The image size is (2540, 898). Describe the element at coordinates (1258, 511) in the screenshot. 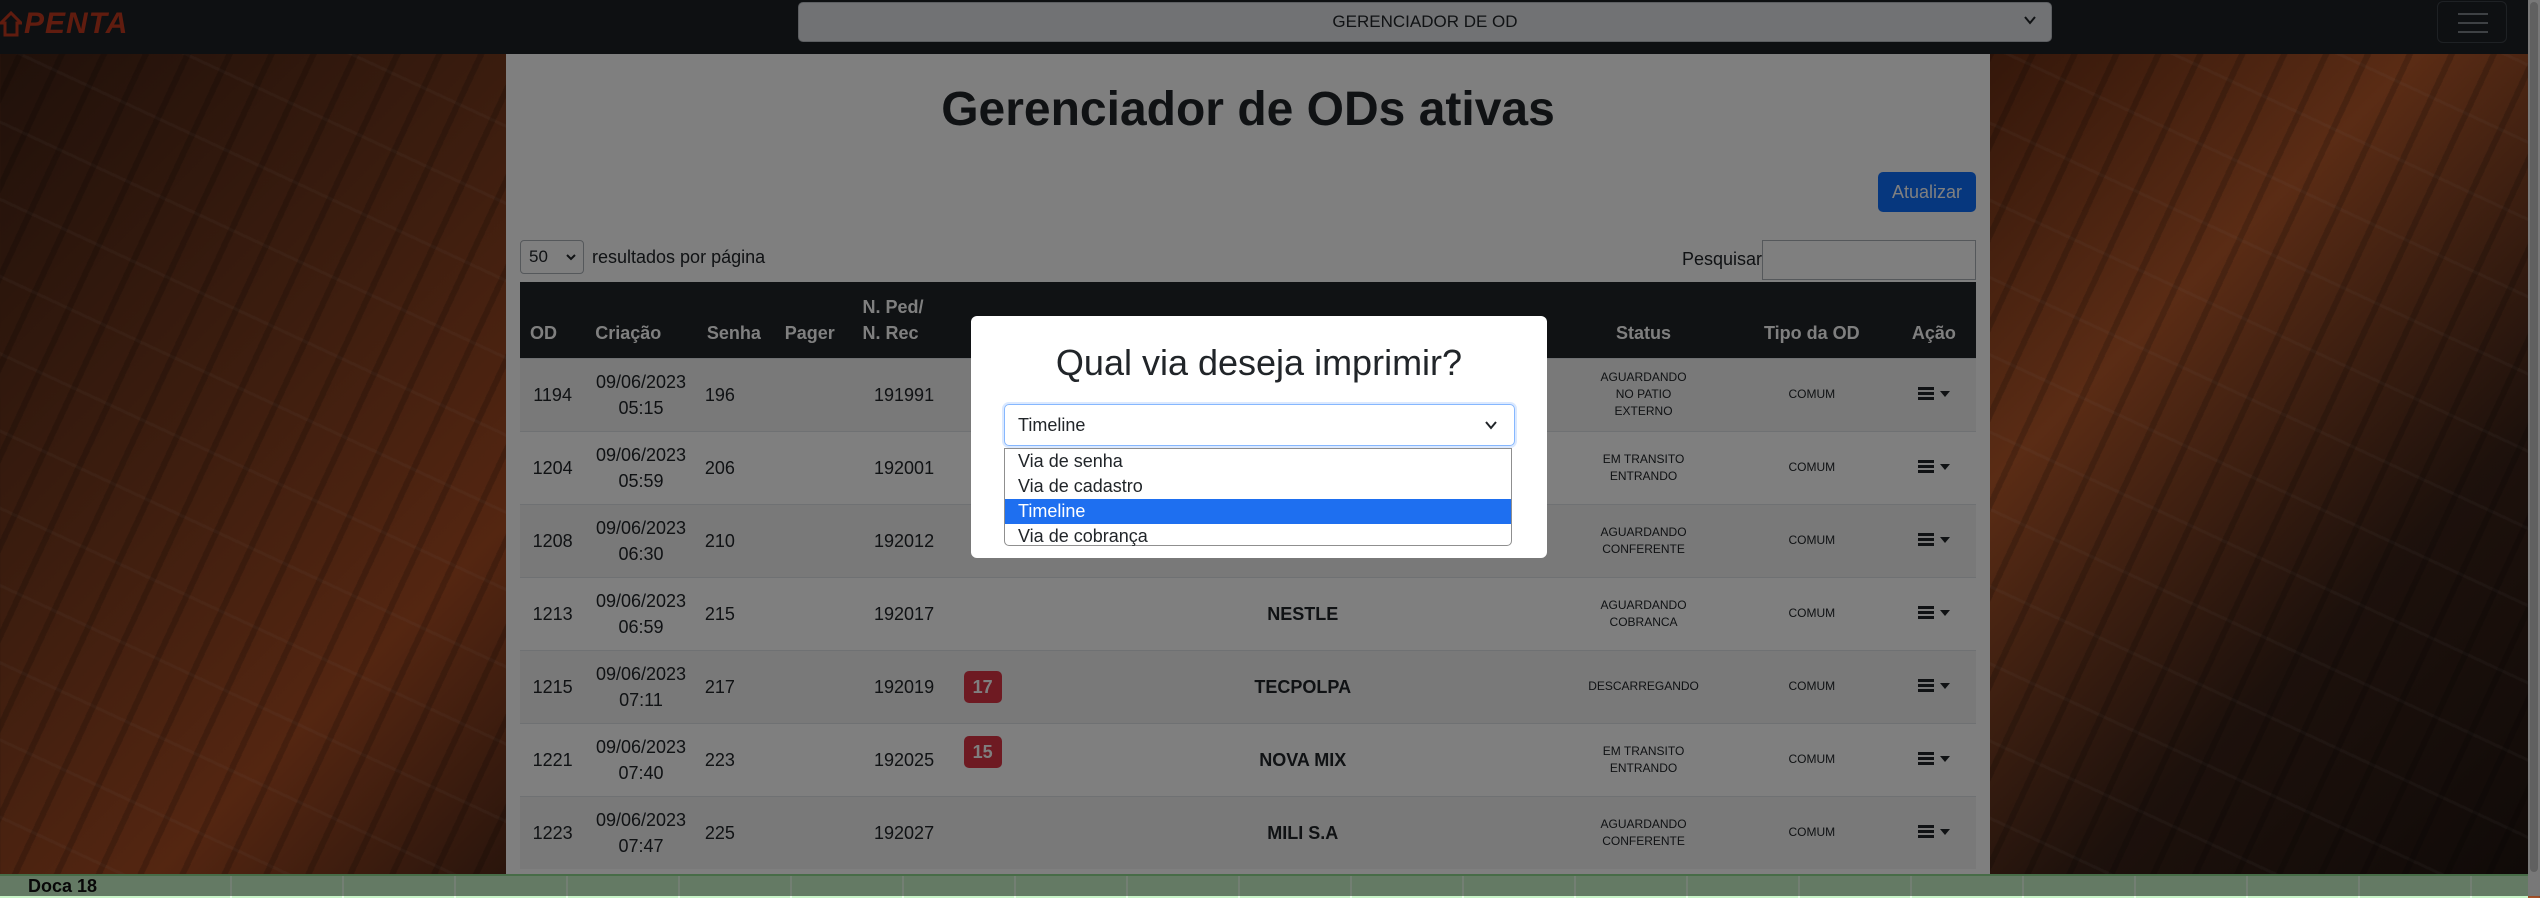

I see `option-timeline: Timeline` at that location.